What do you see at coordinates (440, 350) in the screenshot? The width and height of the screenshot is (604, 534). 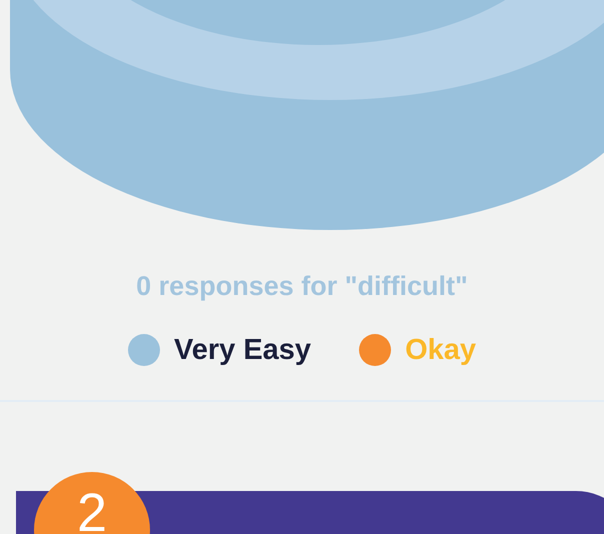 I see `legend-label: Okay` at bounding box center [440, 350].